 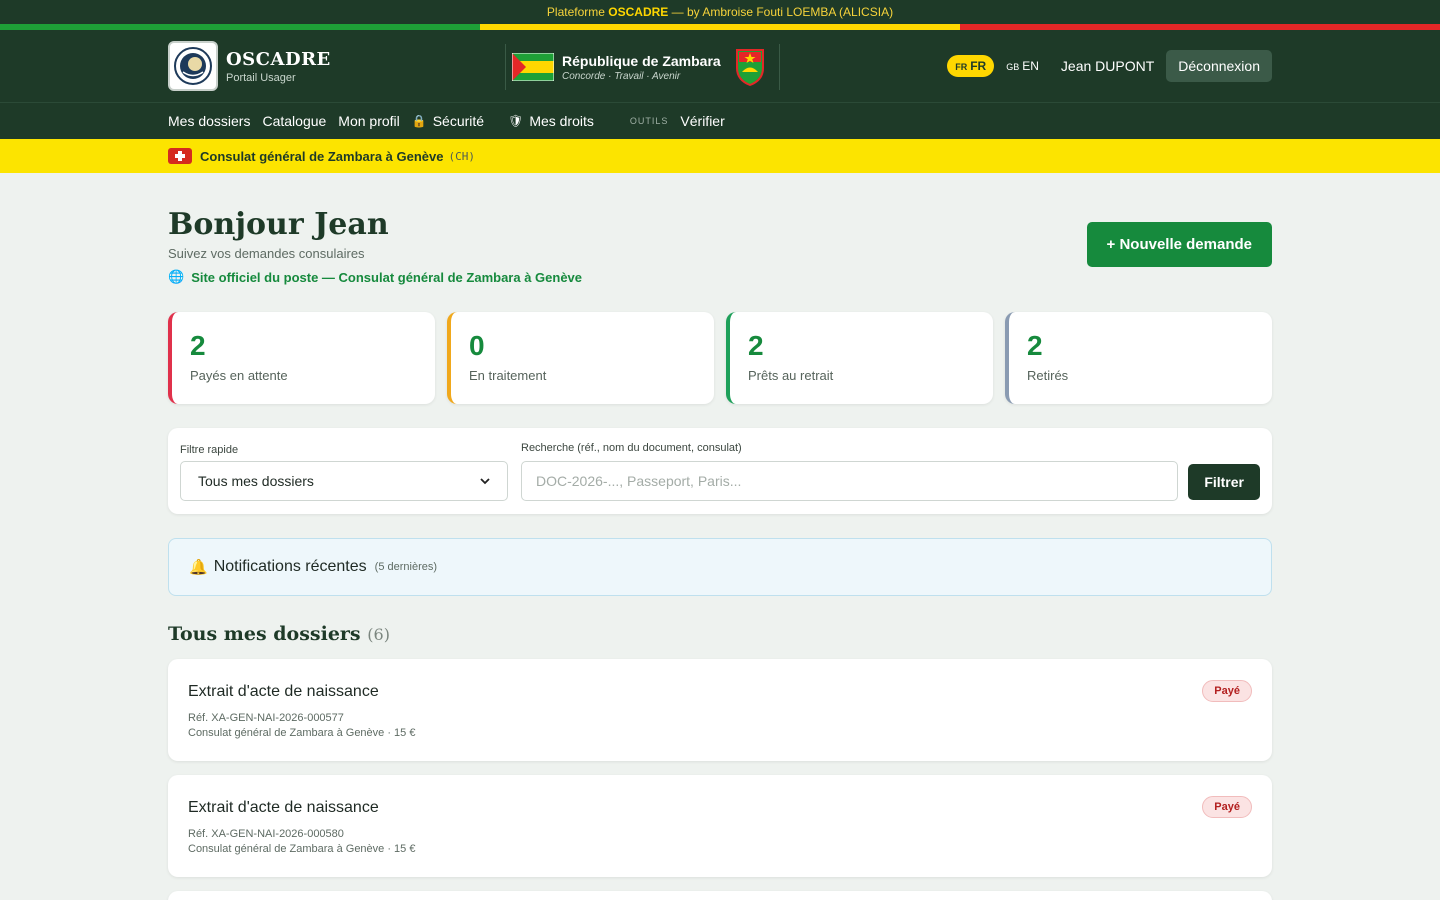 What do you see at coordinates (485, 480) in the screenshot?
I see `chevron-down-icon` at bounding box center [485, 480].